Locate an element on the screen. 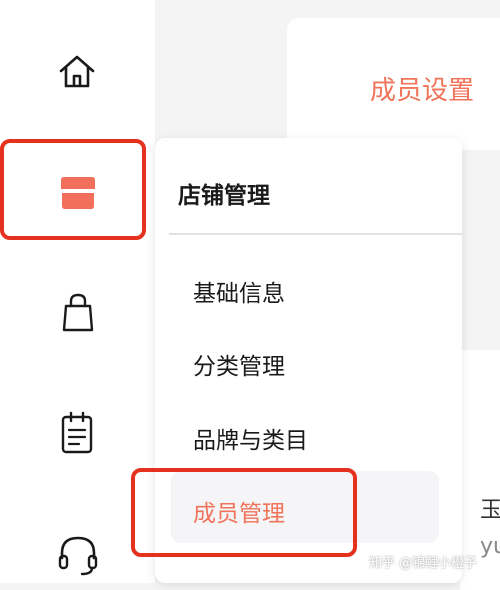 The height and width of the screenshot is (590, 500). home-icon is located at coordinates (77, 72).